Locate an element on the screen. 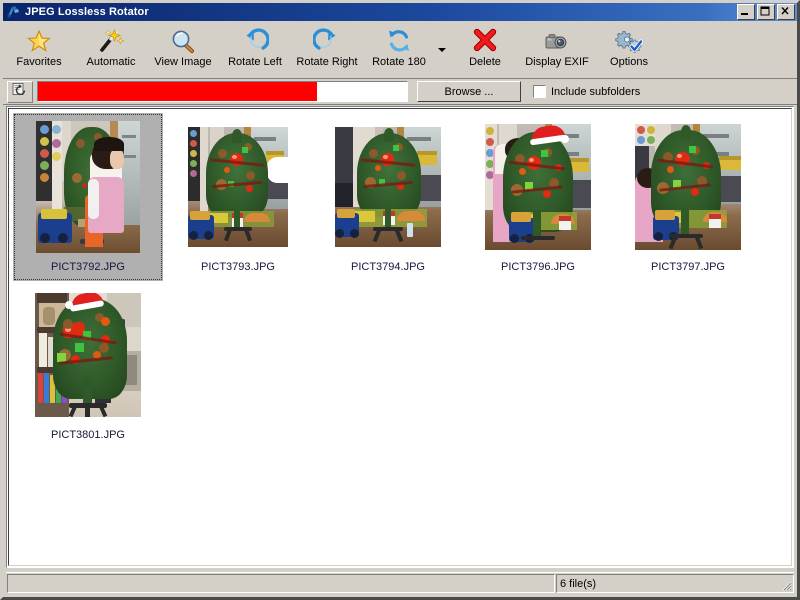 This screenshot has width=800, height=600. automatic-label: Automatic is located at coordinates (111, 62).